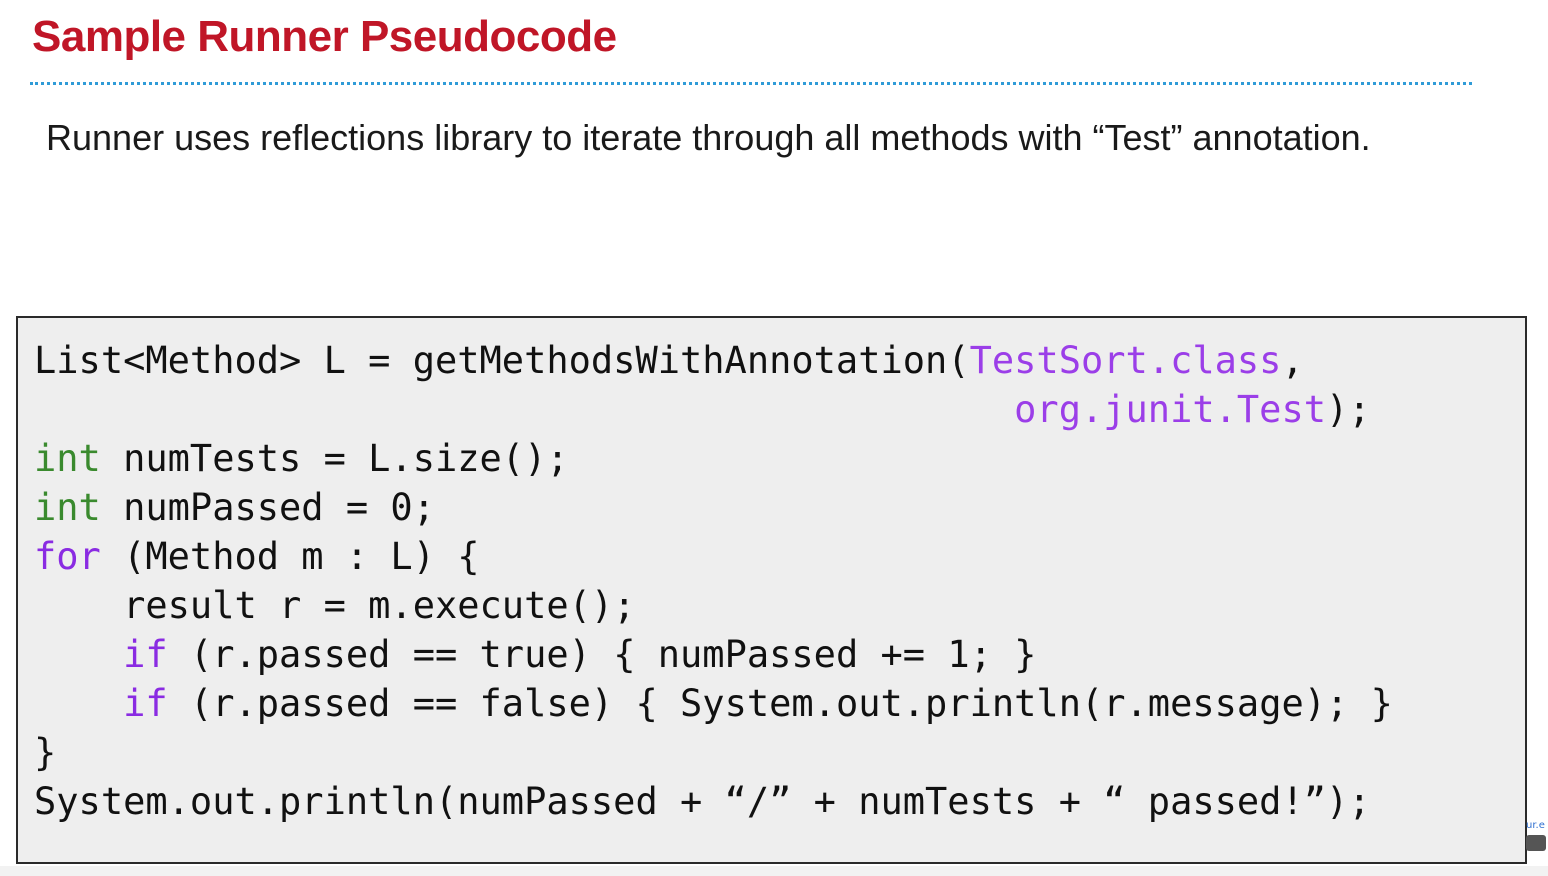  Describe the element at coordinates (67, 556) in the screenshot. I see `code-keyword: for` at that location.